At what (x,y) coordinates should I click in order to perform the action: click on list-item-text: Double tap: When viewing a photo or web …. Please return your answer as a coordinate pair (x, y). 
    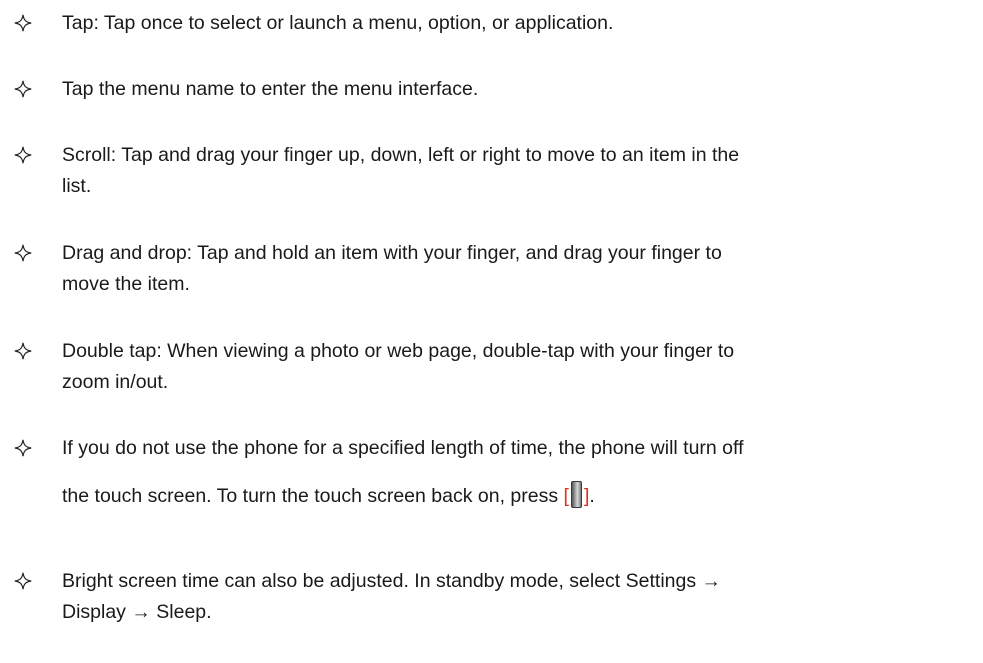
    Looking at the image, I should click on (502, 367).